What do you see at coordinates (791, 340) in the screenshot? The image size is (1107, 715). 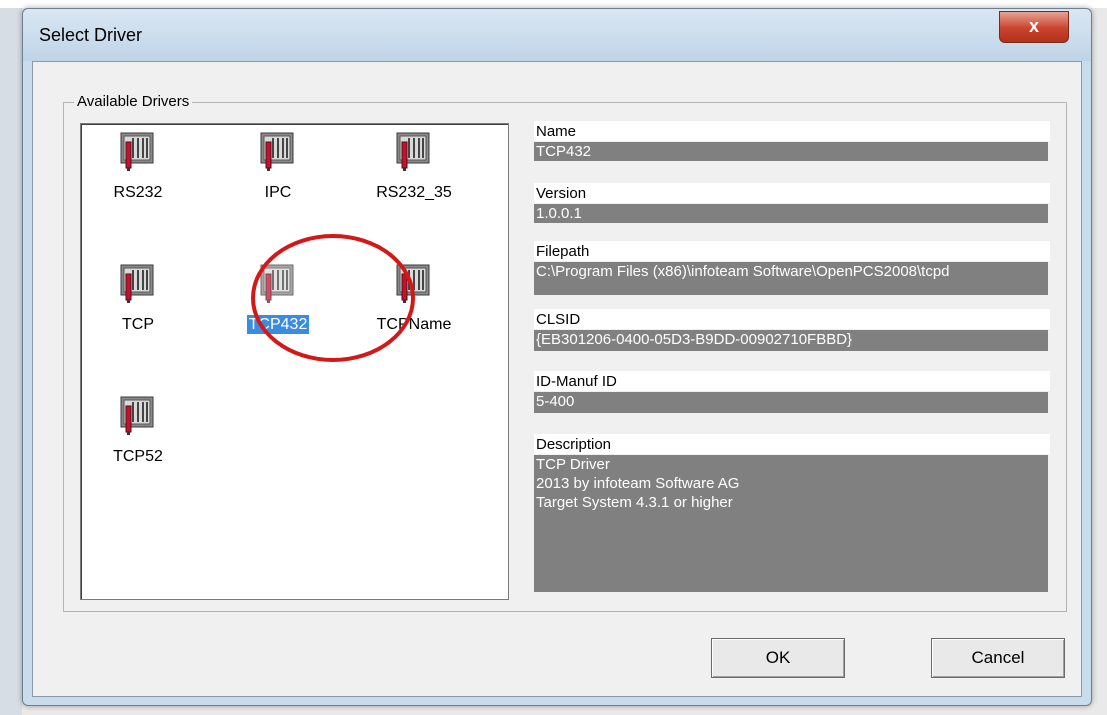 I see `clsid-value: {EB301206-0400-05D3-B9DD-00902710FBBD}` at bounding box center [791, 340].